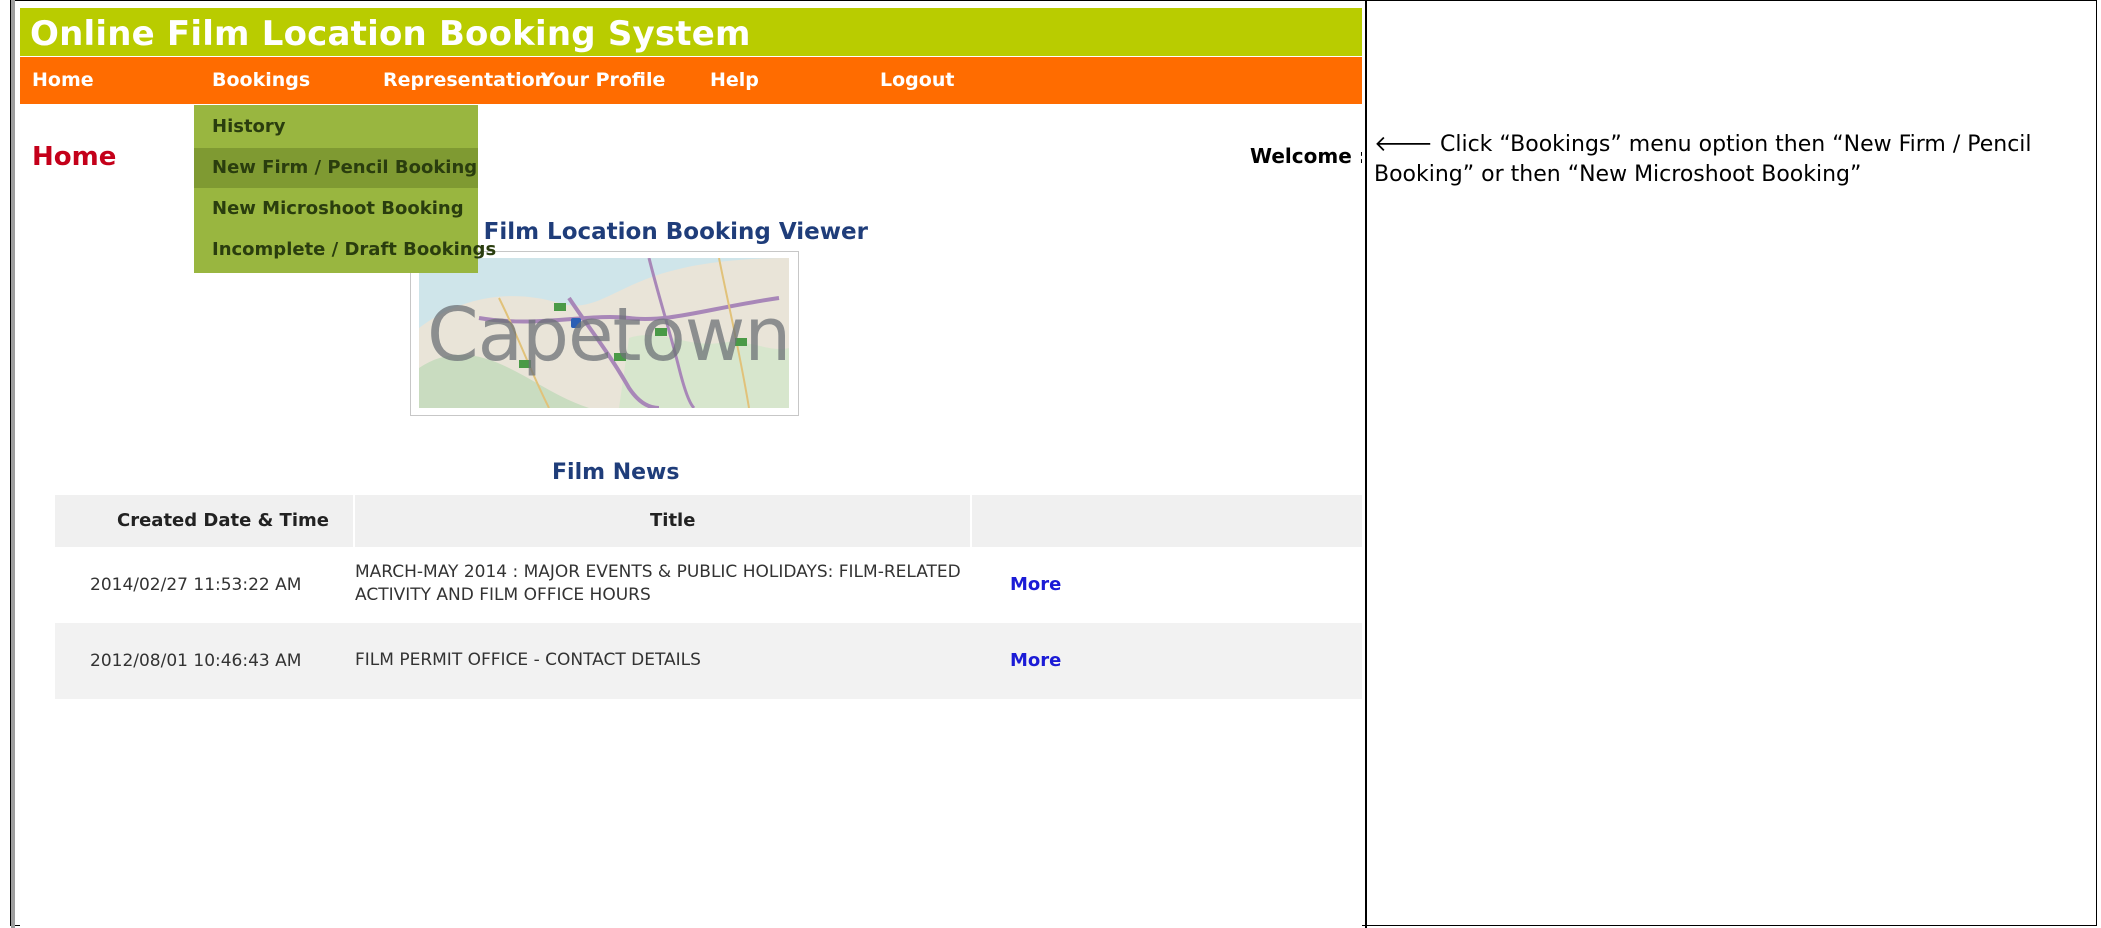 The width and height of the screenshot is (2101, 928). Describe the element at coordinates (196, 585) in the screenshot. I see `news-date: 2014/02/27 11:53:22 AM` at that location.